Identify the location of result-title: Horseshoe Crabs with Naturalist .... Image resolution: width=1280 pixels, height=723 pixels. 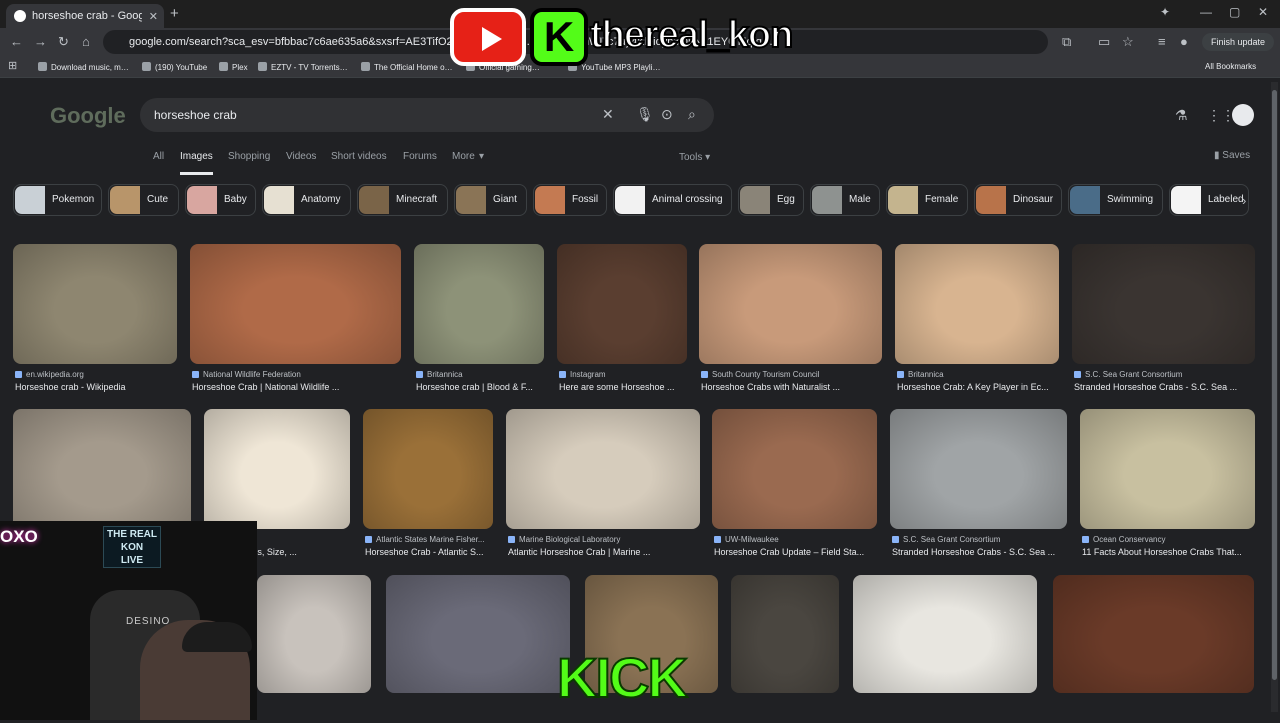
(790, 387).